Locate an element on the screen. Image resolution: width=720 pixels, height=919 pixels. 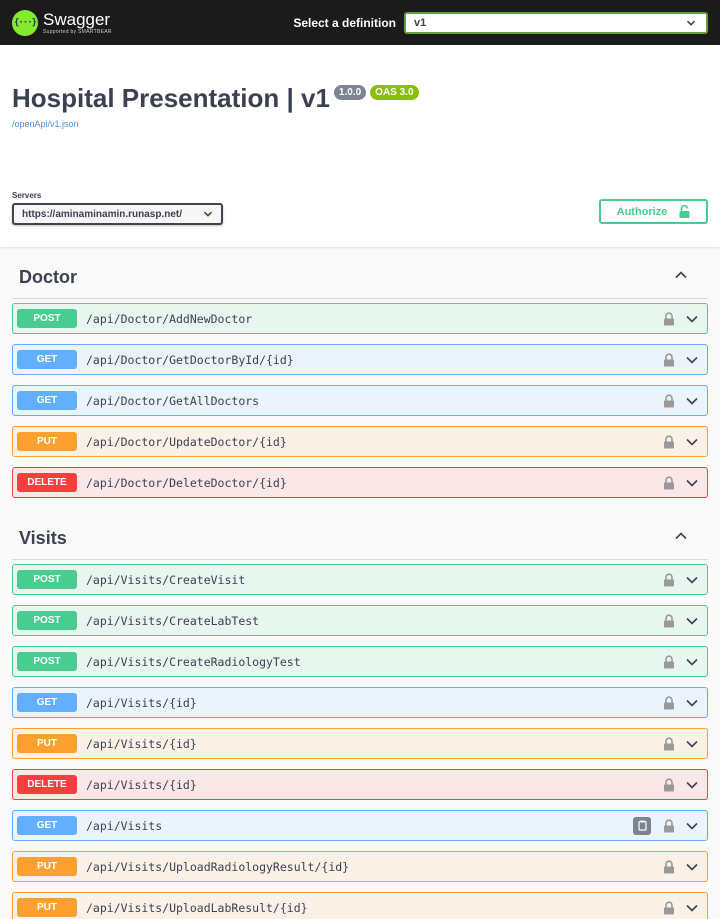
page-title: Hospital Presentation | v1 is located at coordinates (171, 98).